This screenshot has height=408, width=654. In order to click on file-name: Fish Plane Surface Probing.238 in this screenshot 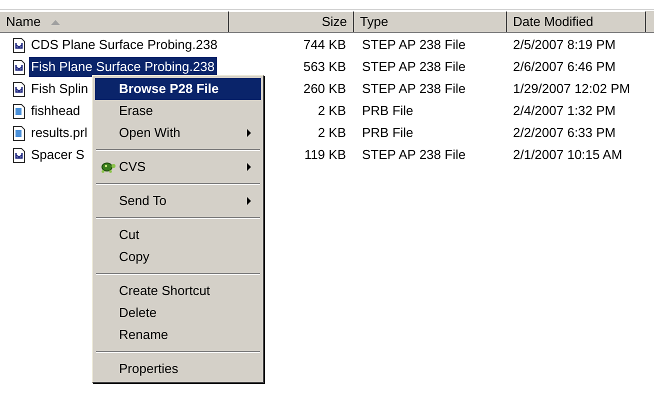, I will do `click(123, 67)`.